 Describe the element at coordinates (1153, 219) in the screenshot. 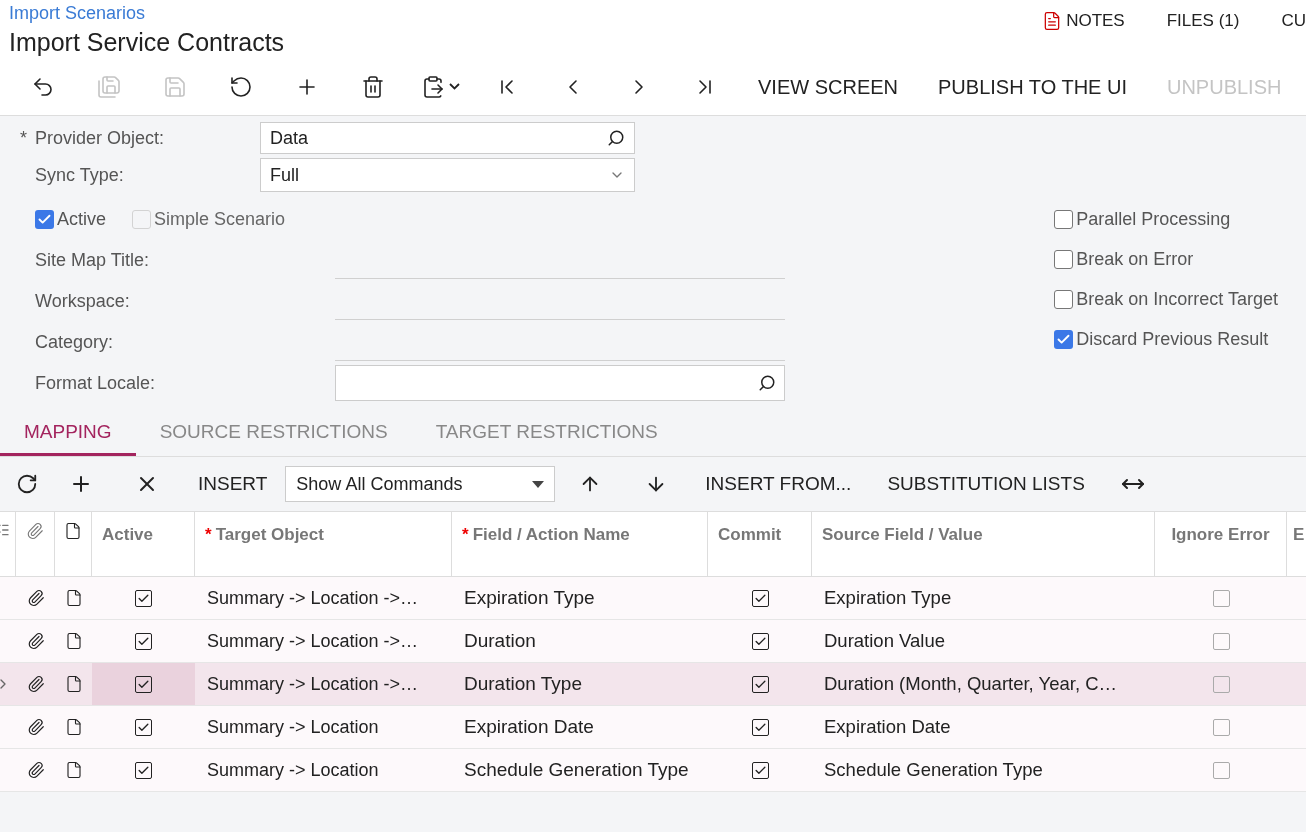

I see `checkbox-label: Parallel Processing` at that location.